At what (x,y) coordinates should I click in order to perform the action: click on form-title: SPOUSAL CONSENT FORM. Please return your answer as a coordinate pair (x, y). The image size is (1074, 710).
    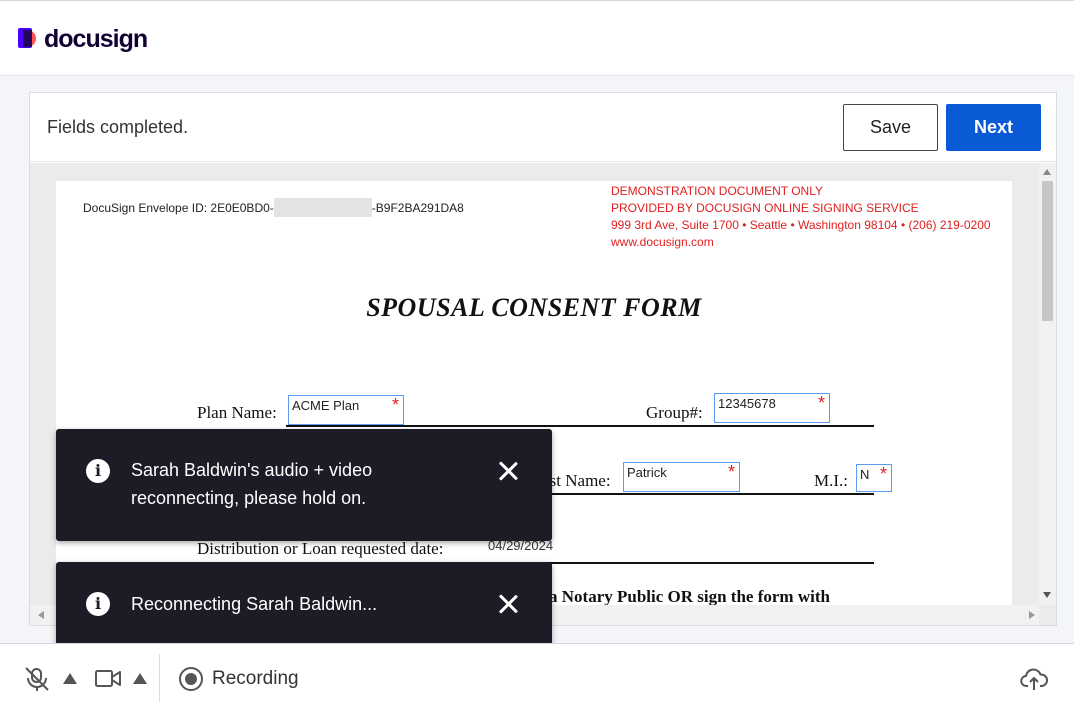
    Looking at the image, I should click on (534, 307).